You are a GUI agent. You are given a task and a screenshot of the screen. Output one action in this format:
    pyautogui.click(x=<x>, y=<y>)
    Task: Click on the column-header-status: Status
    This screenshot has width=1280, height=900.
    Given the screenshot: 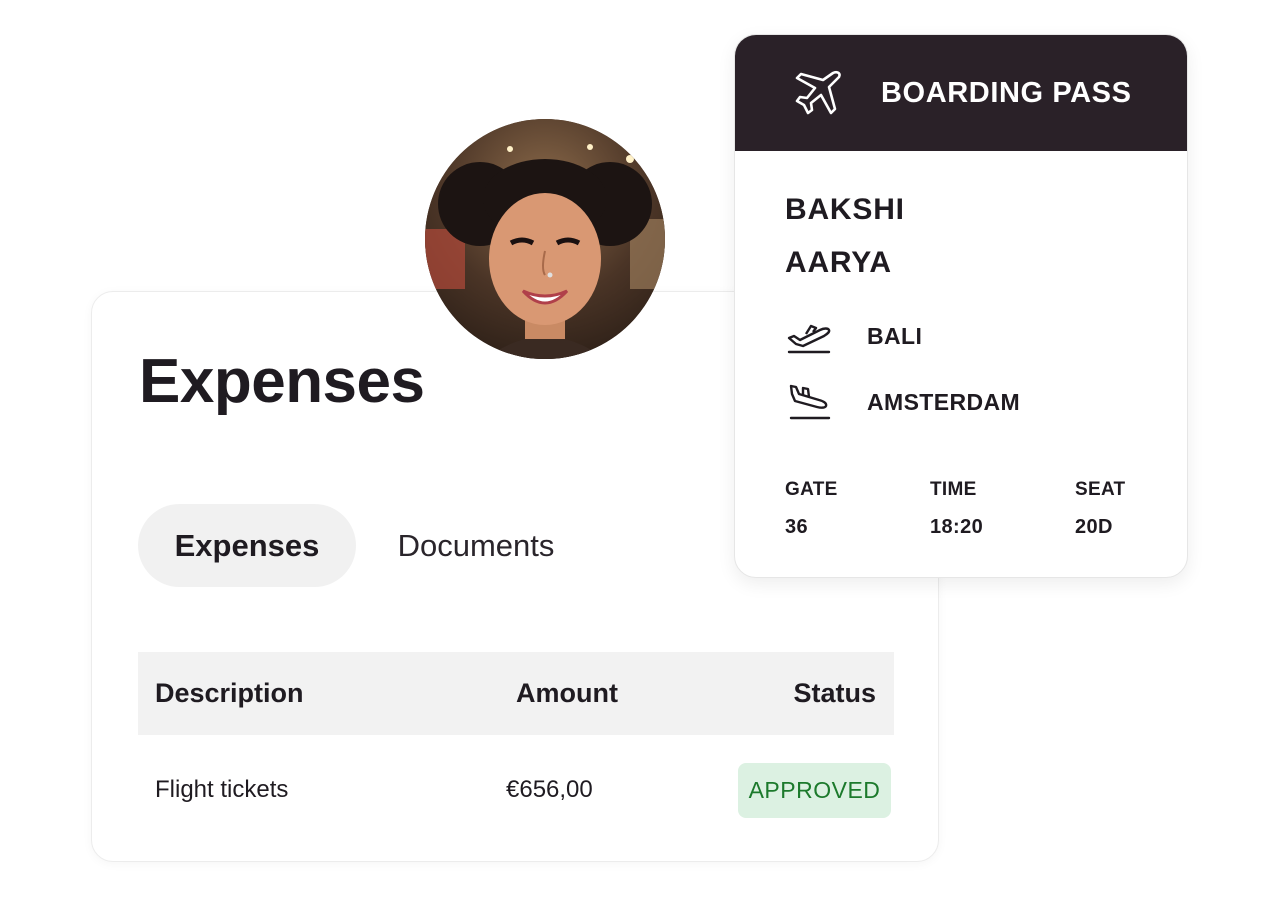 What is the action you would take?
    pyautogui.click(x=834, y=693)
    